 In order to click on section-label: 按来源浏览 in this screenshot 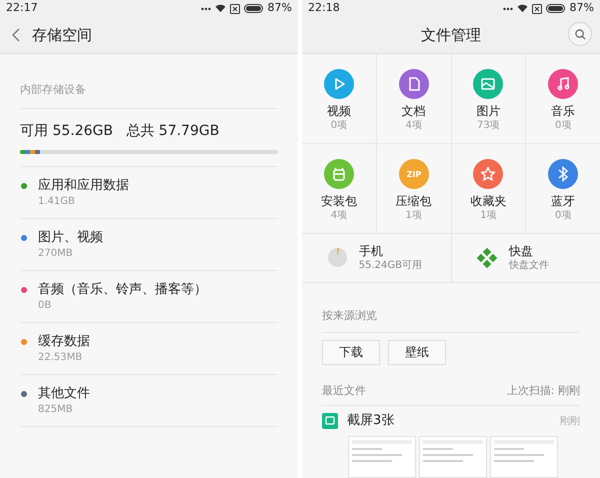, I will do `click(349, 315)`.